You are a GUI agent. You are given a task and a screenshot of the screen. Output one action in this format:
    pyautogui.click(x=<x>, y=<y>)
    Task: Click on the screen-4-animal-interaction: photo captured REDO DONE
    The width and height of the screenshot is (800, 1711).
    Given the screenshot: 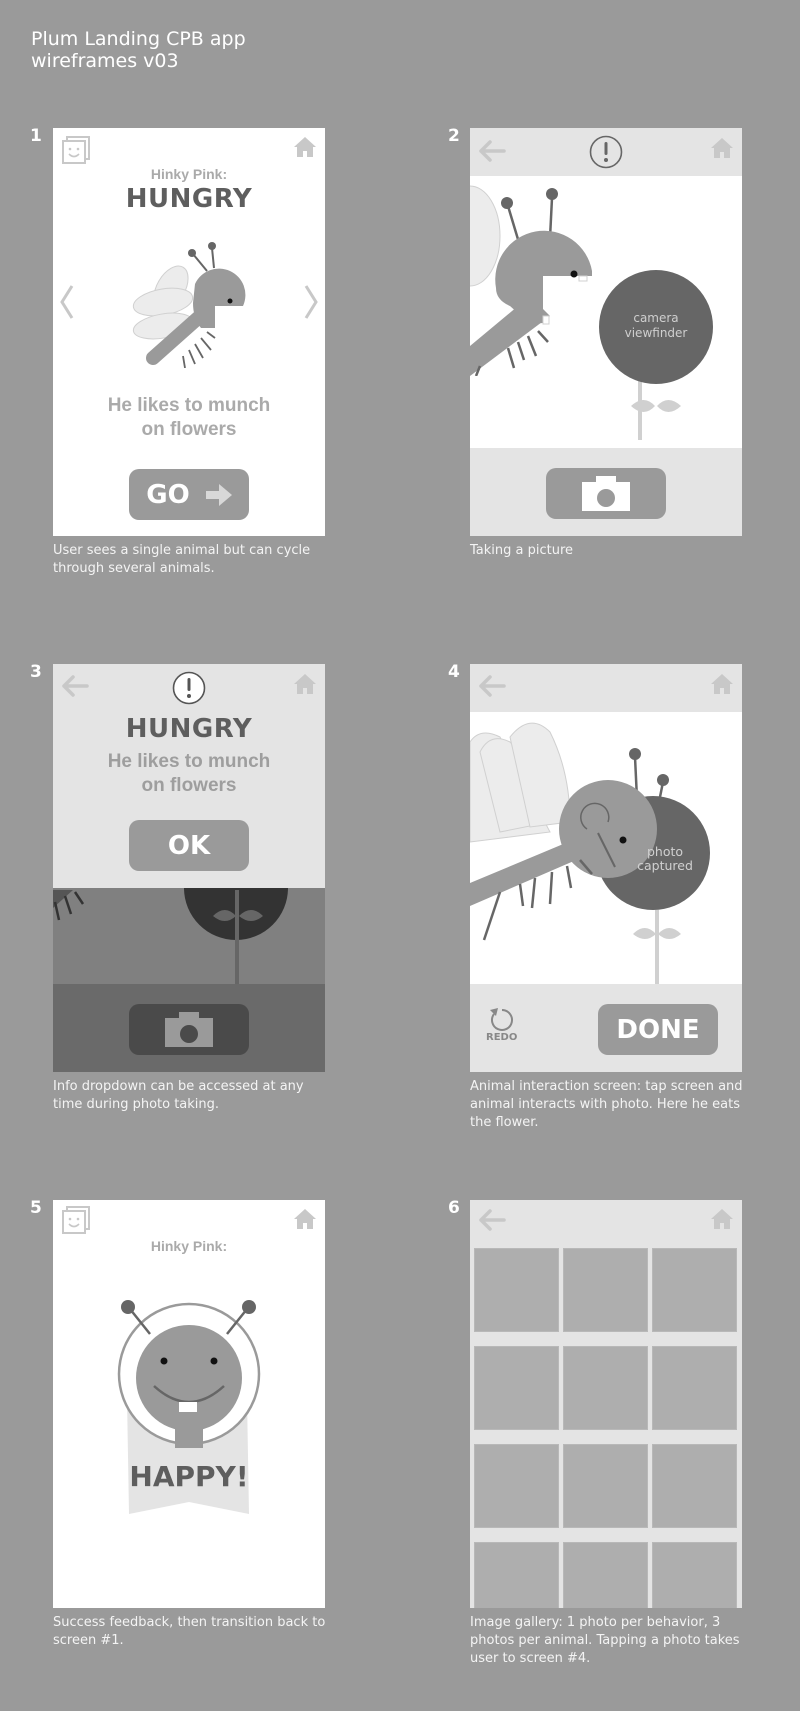 What is the action you would take?
    pyautogui.click(x=606, y=868)
    